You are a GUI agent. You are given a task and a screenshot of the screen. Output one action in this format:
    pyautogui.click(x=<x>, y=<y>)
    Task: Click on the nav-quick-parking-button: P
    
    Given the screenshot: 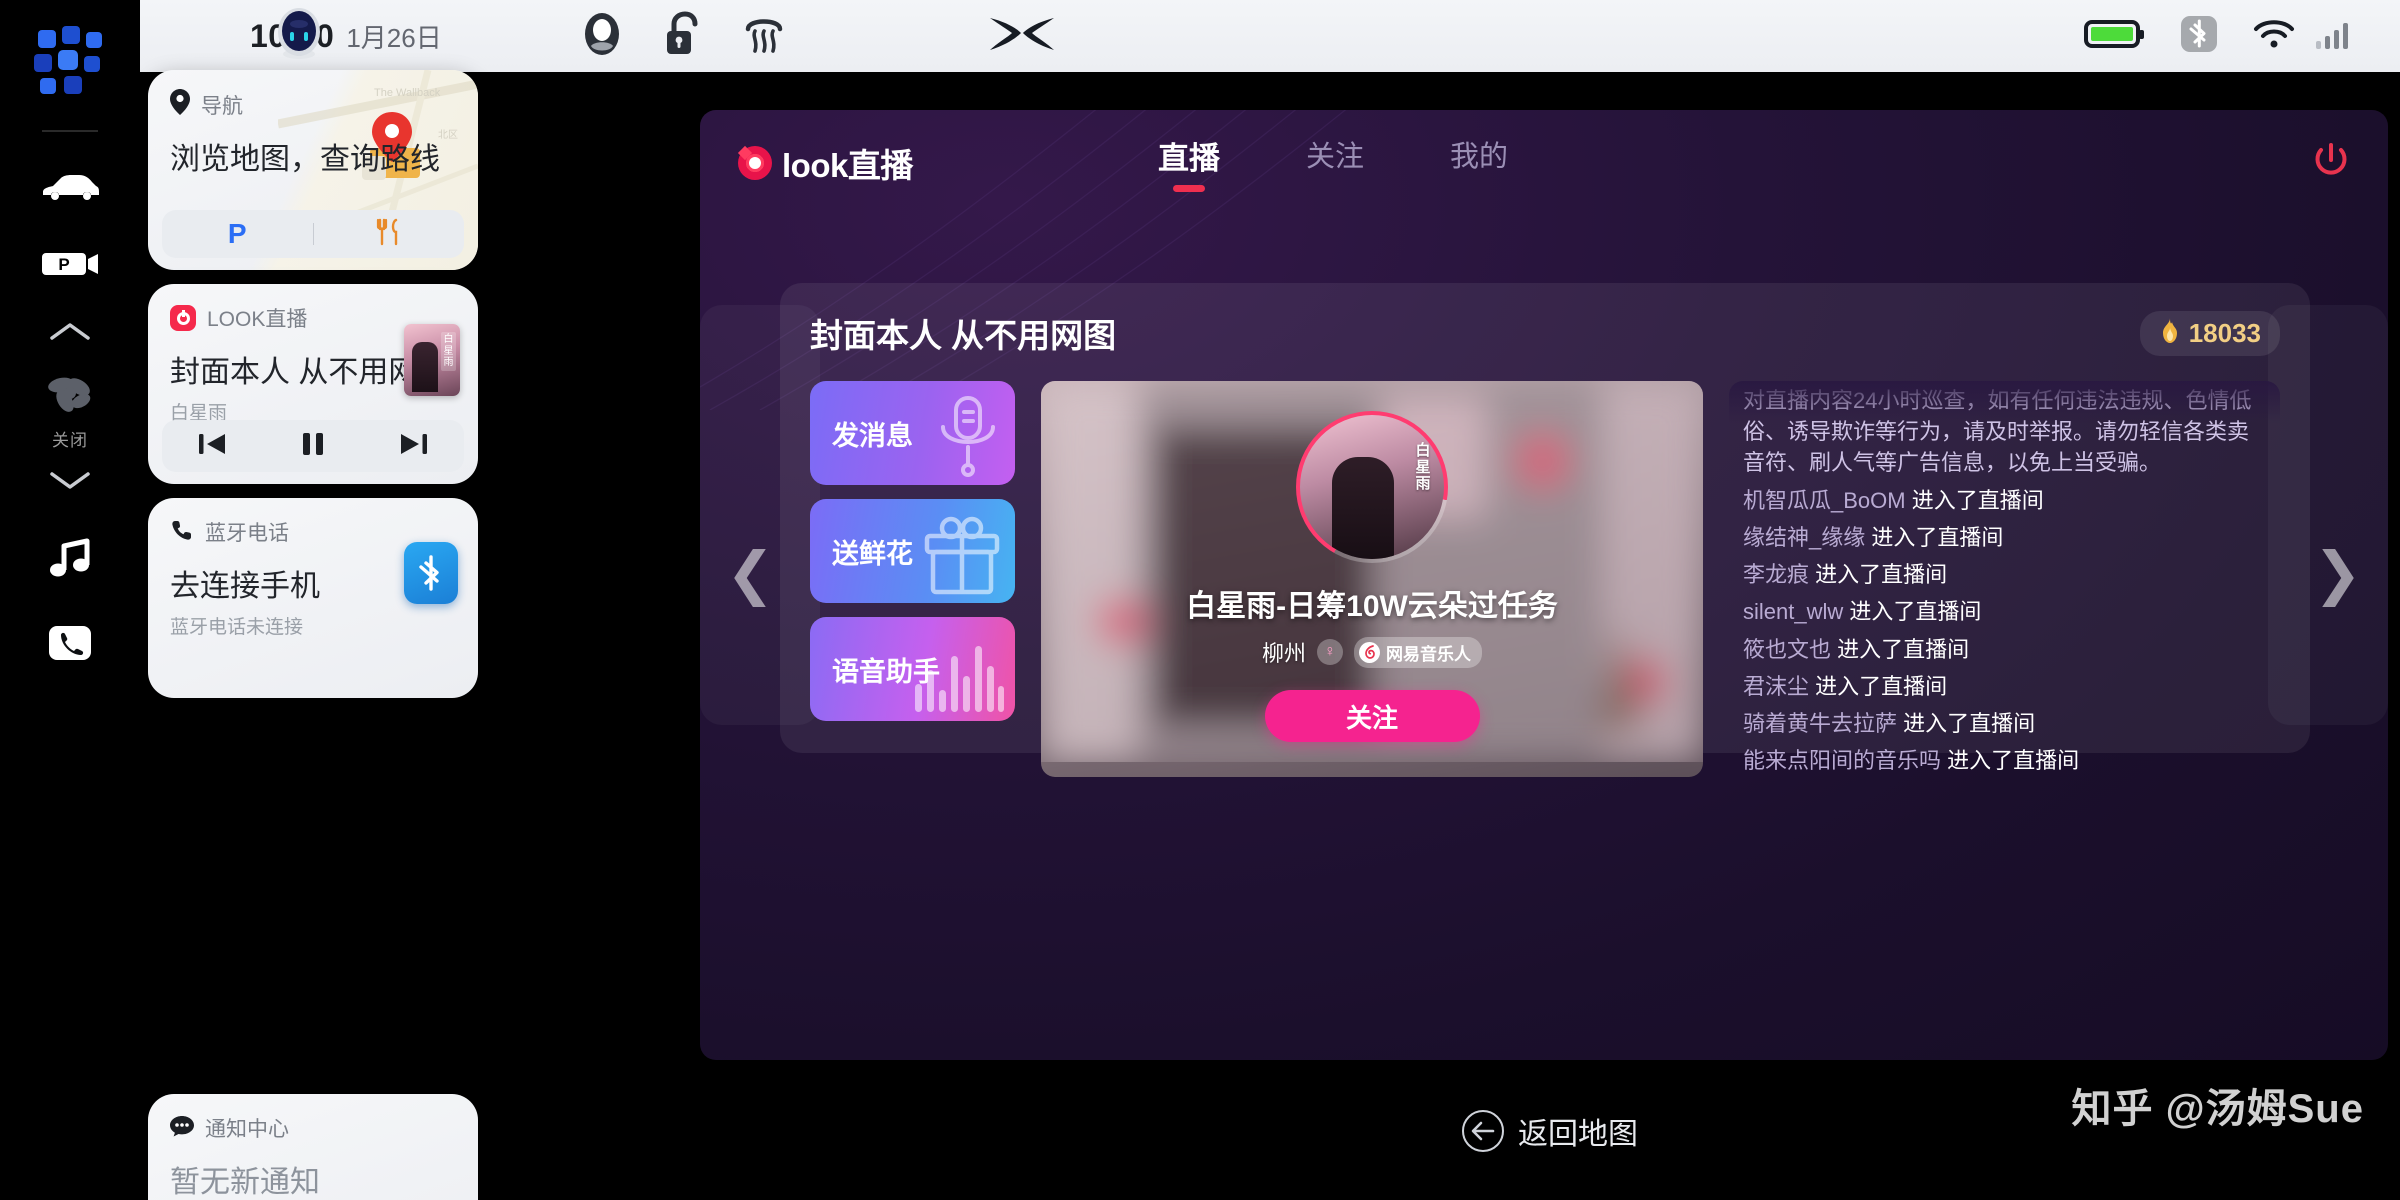 What is the action you would take?
    pyautogui.click(x=237, y=234)
    